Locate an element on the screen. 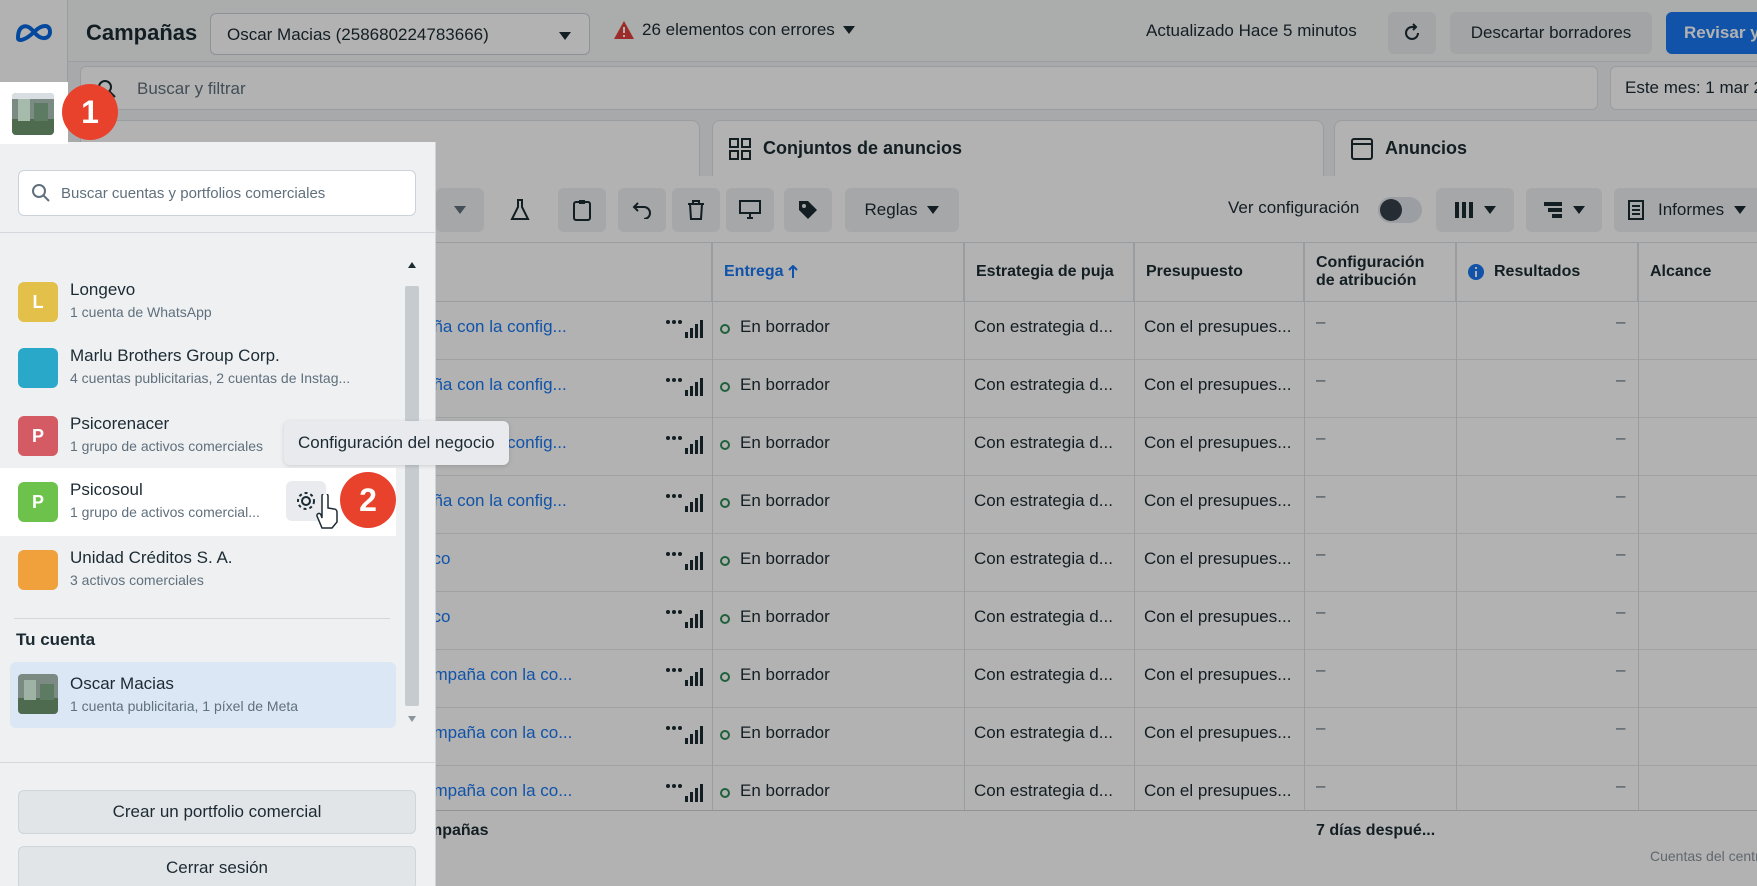  your-account-heading: Tu cuenta is located at coordinates (56, 639).